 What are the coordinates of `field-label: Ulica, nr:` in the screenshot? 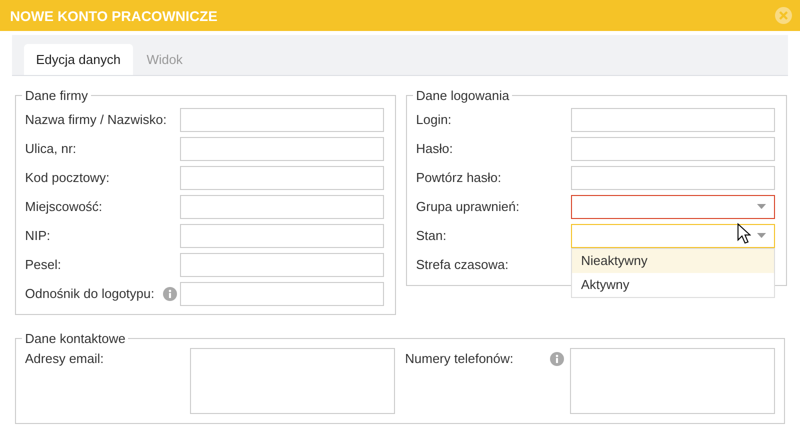 It's located at (50, 148).